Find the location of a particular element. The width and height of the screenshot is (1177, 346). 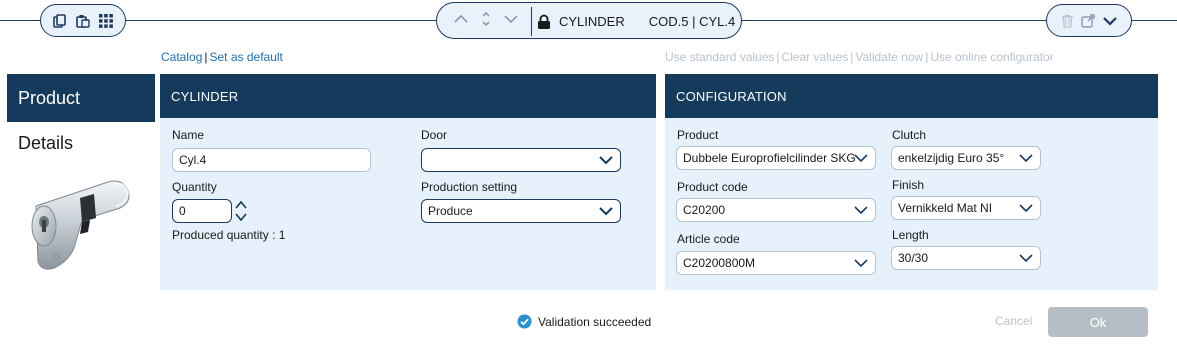

validation-status-text: Validation succeeded is located at coordinates (595, 321).